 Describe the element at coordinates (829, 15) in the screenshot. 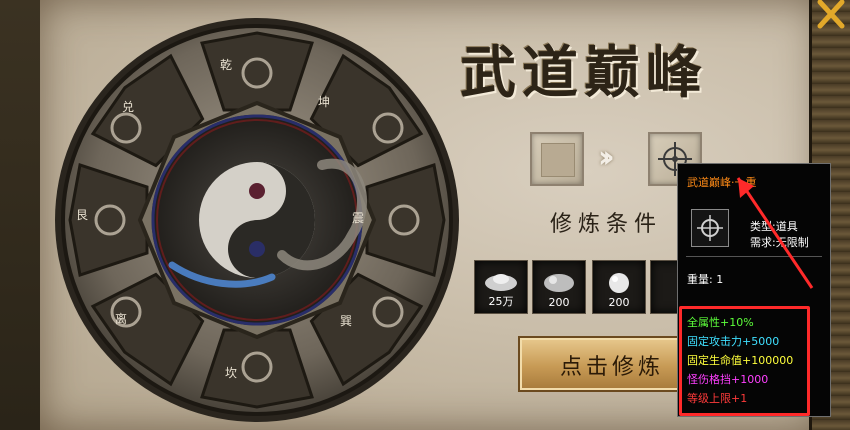

I see `close-icon` at that location.